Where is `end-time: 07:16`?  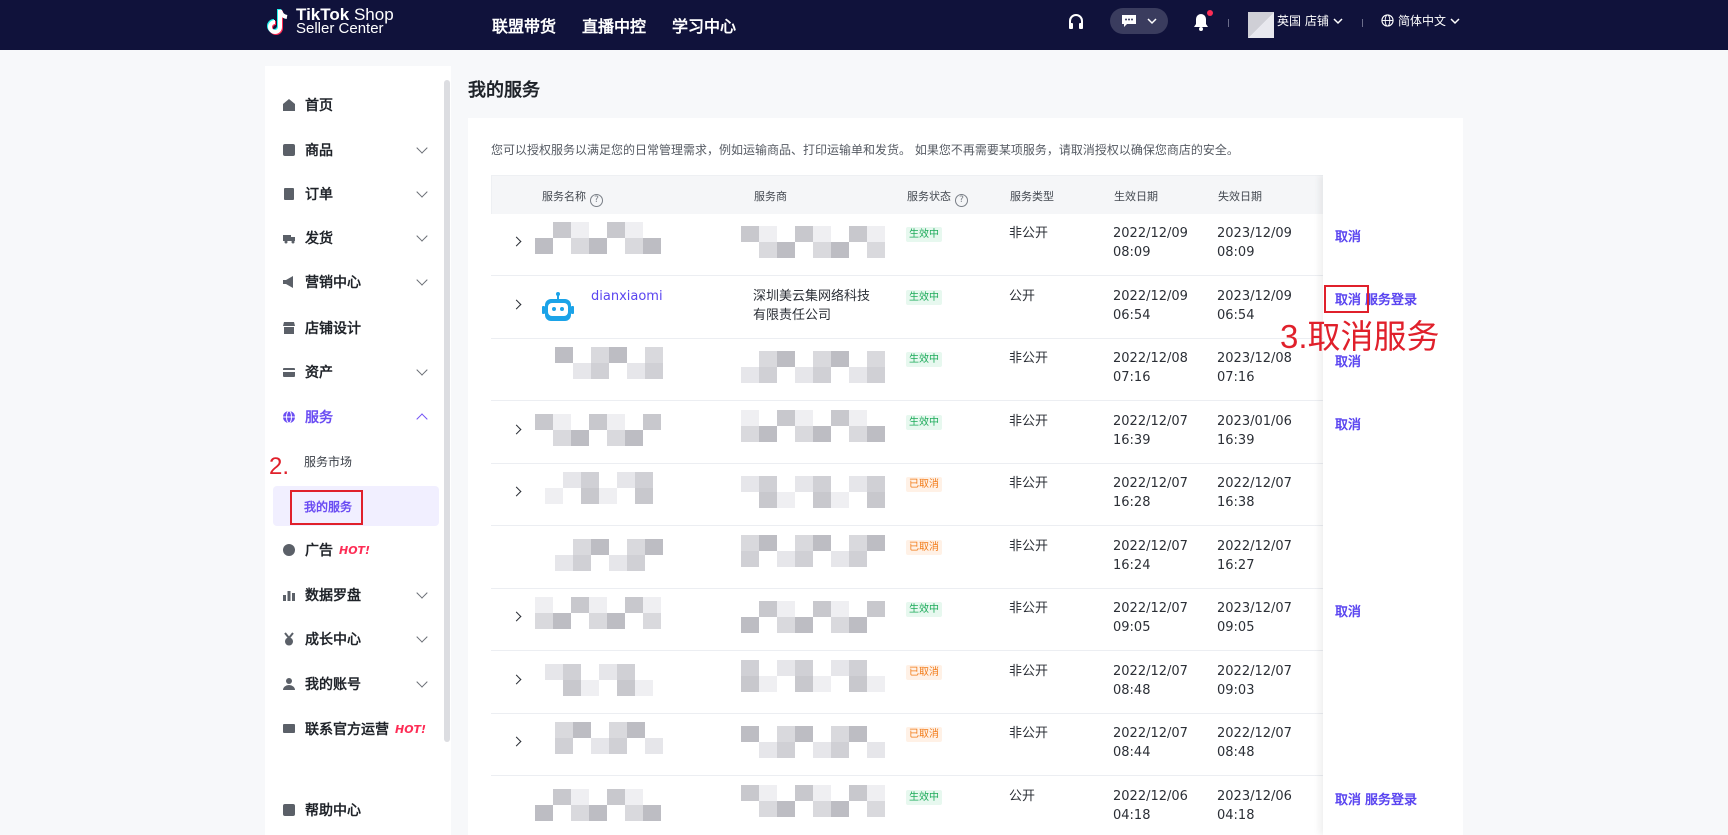 end-time: 07:16 is located at coordinates (1236, 377).